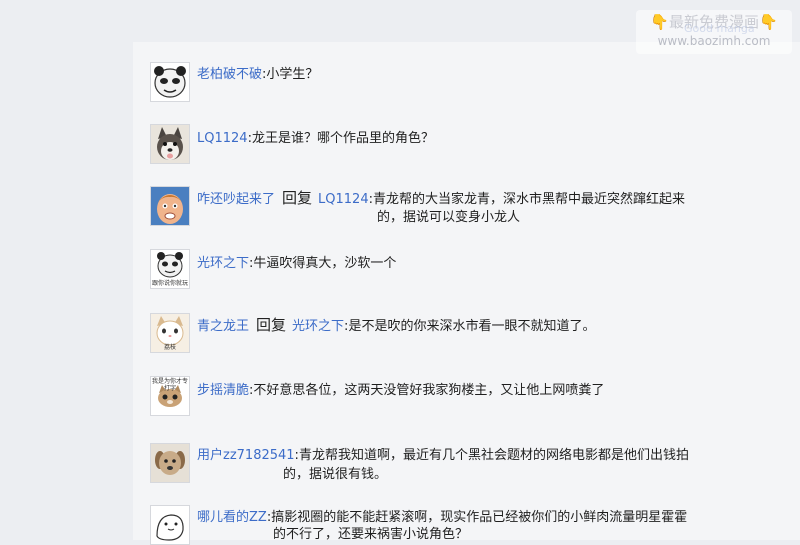  I want to click on comment-body: 老柏破不破:小学生？, so click(258, 74).